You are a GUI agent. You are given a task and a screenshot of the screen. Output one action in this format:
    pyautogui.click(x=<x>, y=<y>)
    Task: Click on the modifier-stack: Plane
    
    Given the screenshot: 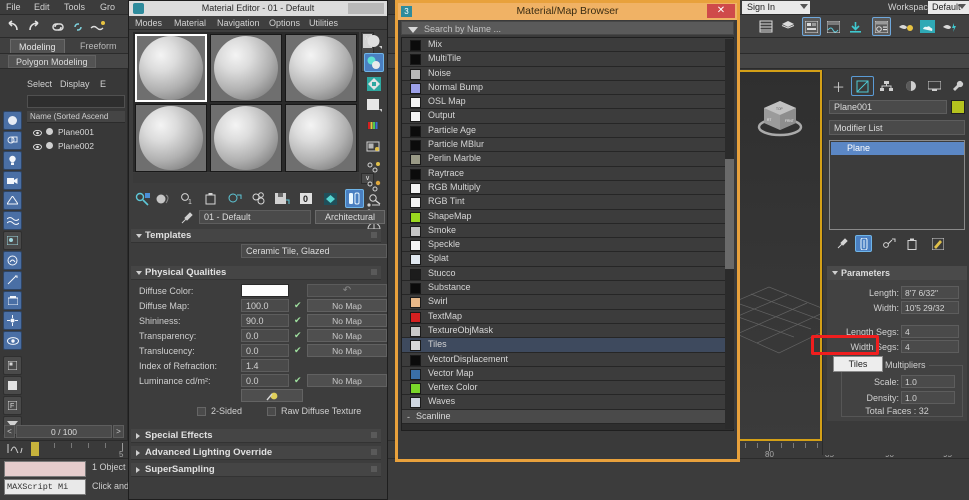 What is the action you would take?
    pyautogui.click(x=897, y=185)
    